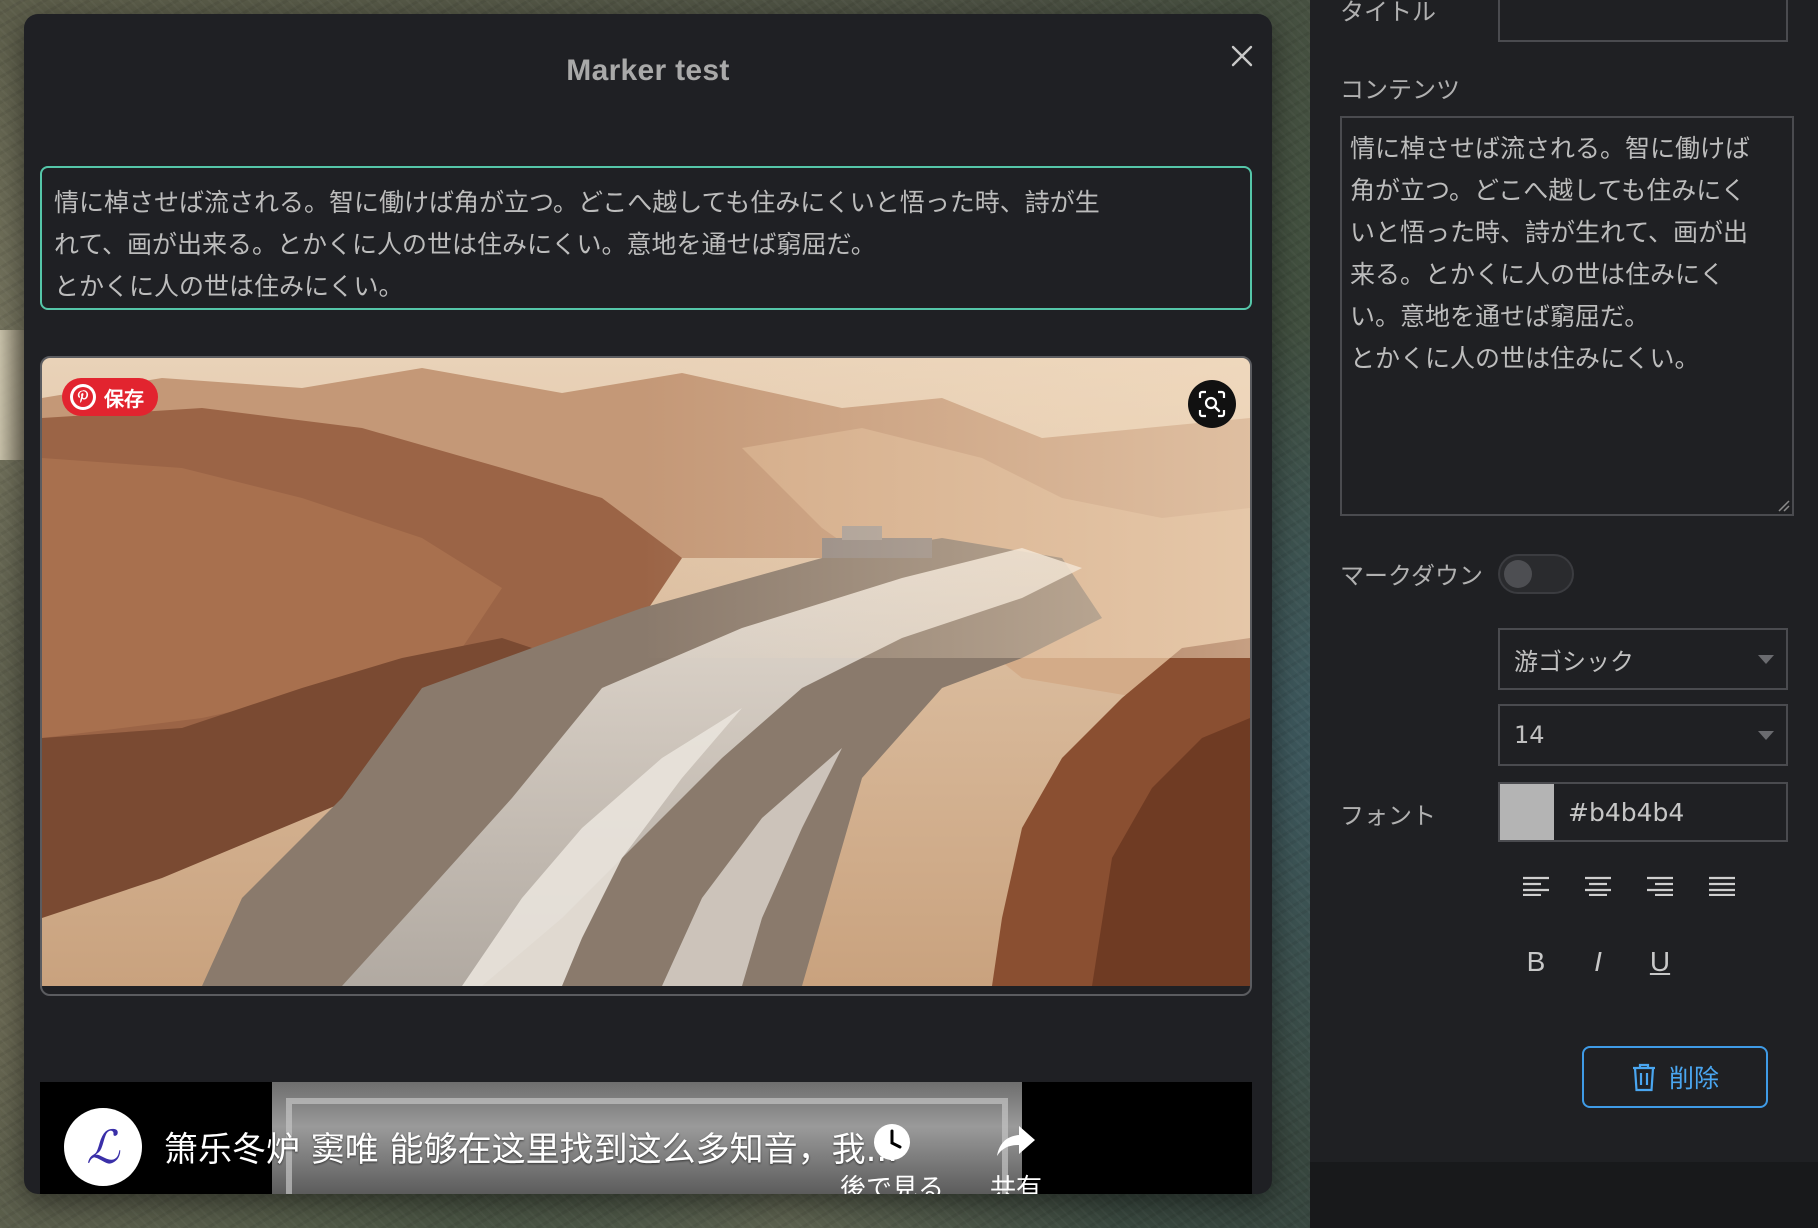  Describe the element at coordinates (1660, 962) in the screenshot. I see `underline-button: U` at that location.